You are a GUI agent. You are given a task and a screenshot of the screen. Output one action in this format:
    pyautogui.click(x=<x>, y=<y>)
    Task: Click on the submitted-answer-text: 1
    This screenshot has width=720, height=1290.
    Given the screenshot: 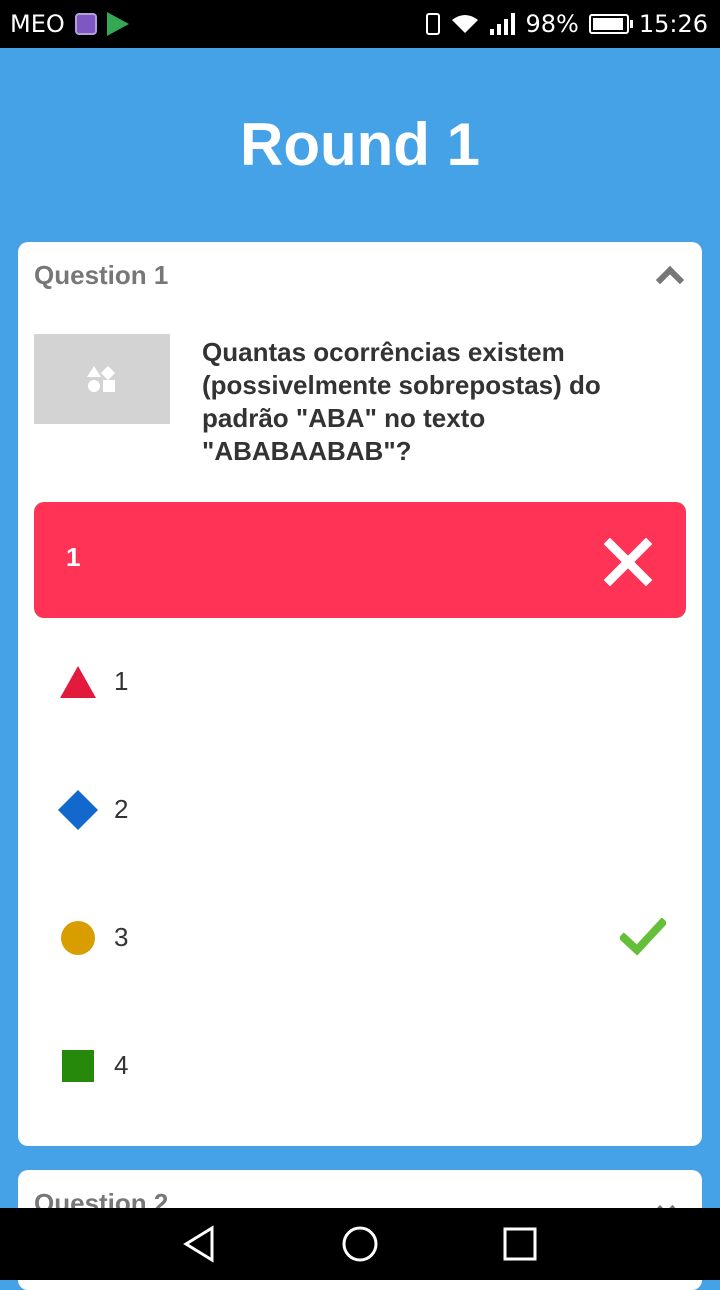 What is the action you would take?
    pyautogui.click(x=73, y=557)
    